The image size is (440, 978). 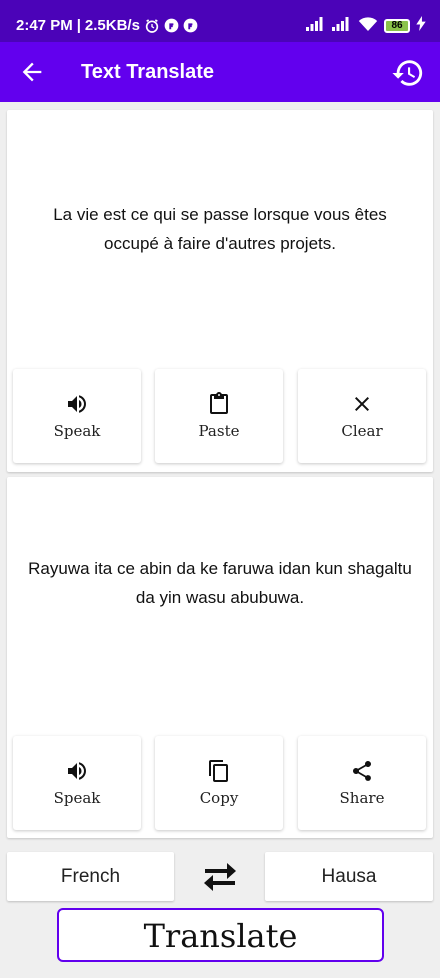 I want to click on swap-icon, so click(x=220, y=877).